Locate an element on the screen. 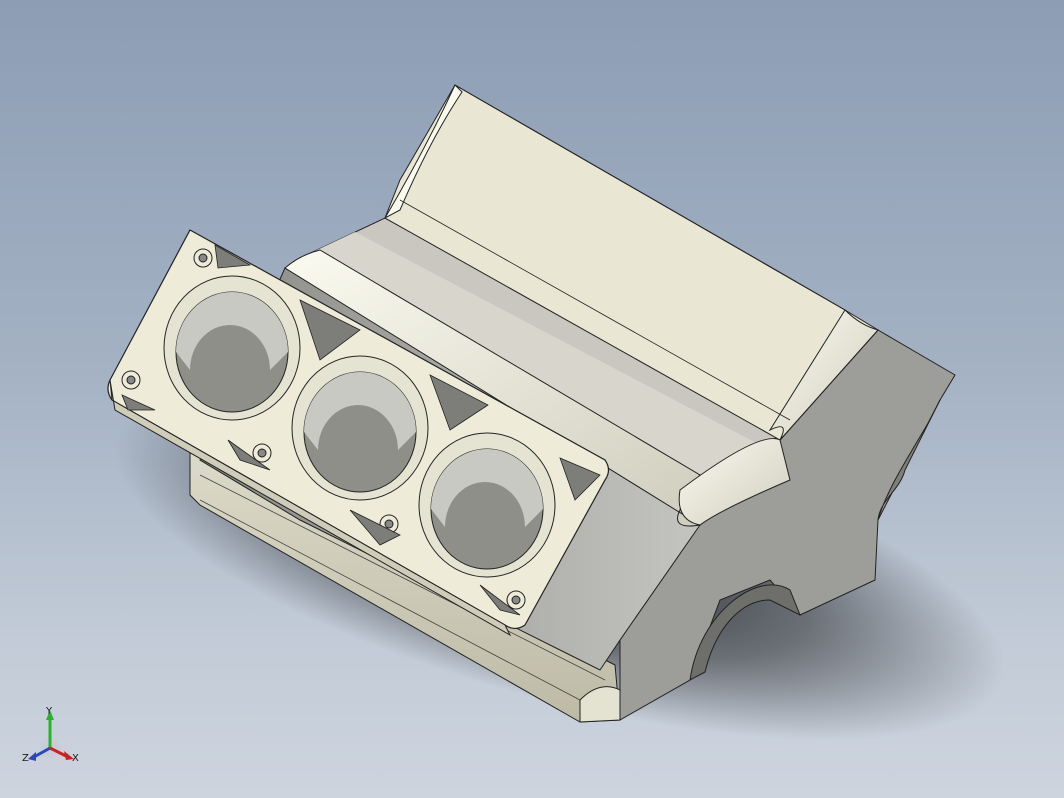 Image resolution: width=1064 pixels, height=798 pixels. triad-x-label: X is located at coordinates (75, 758).